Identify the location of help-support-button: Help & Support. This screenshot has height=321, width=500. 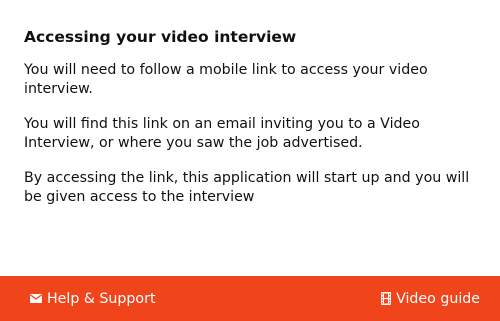
(93, 299).